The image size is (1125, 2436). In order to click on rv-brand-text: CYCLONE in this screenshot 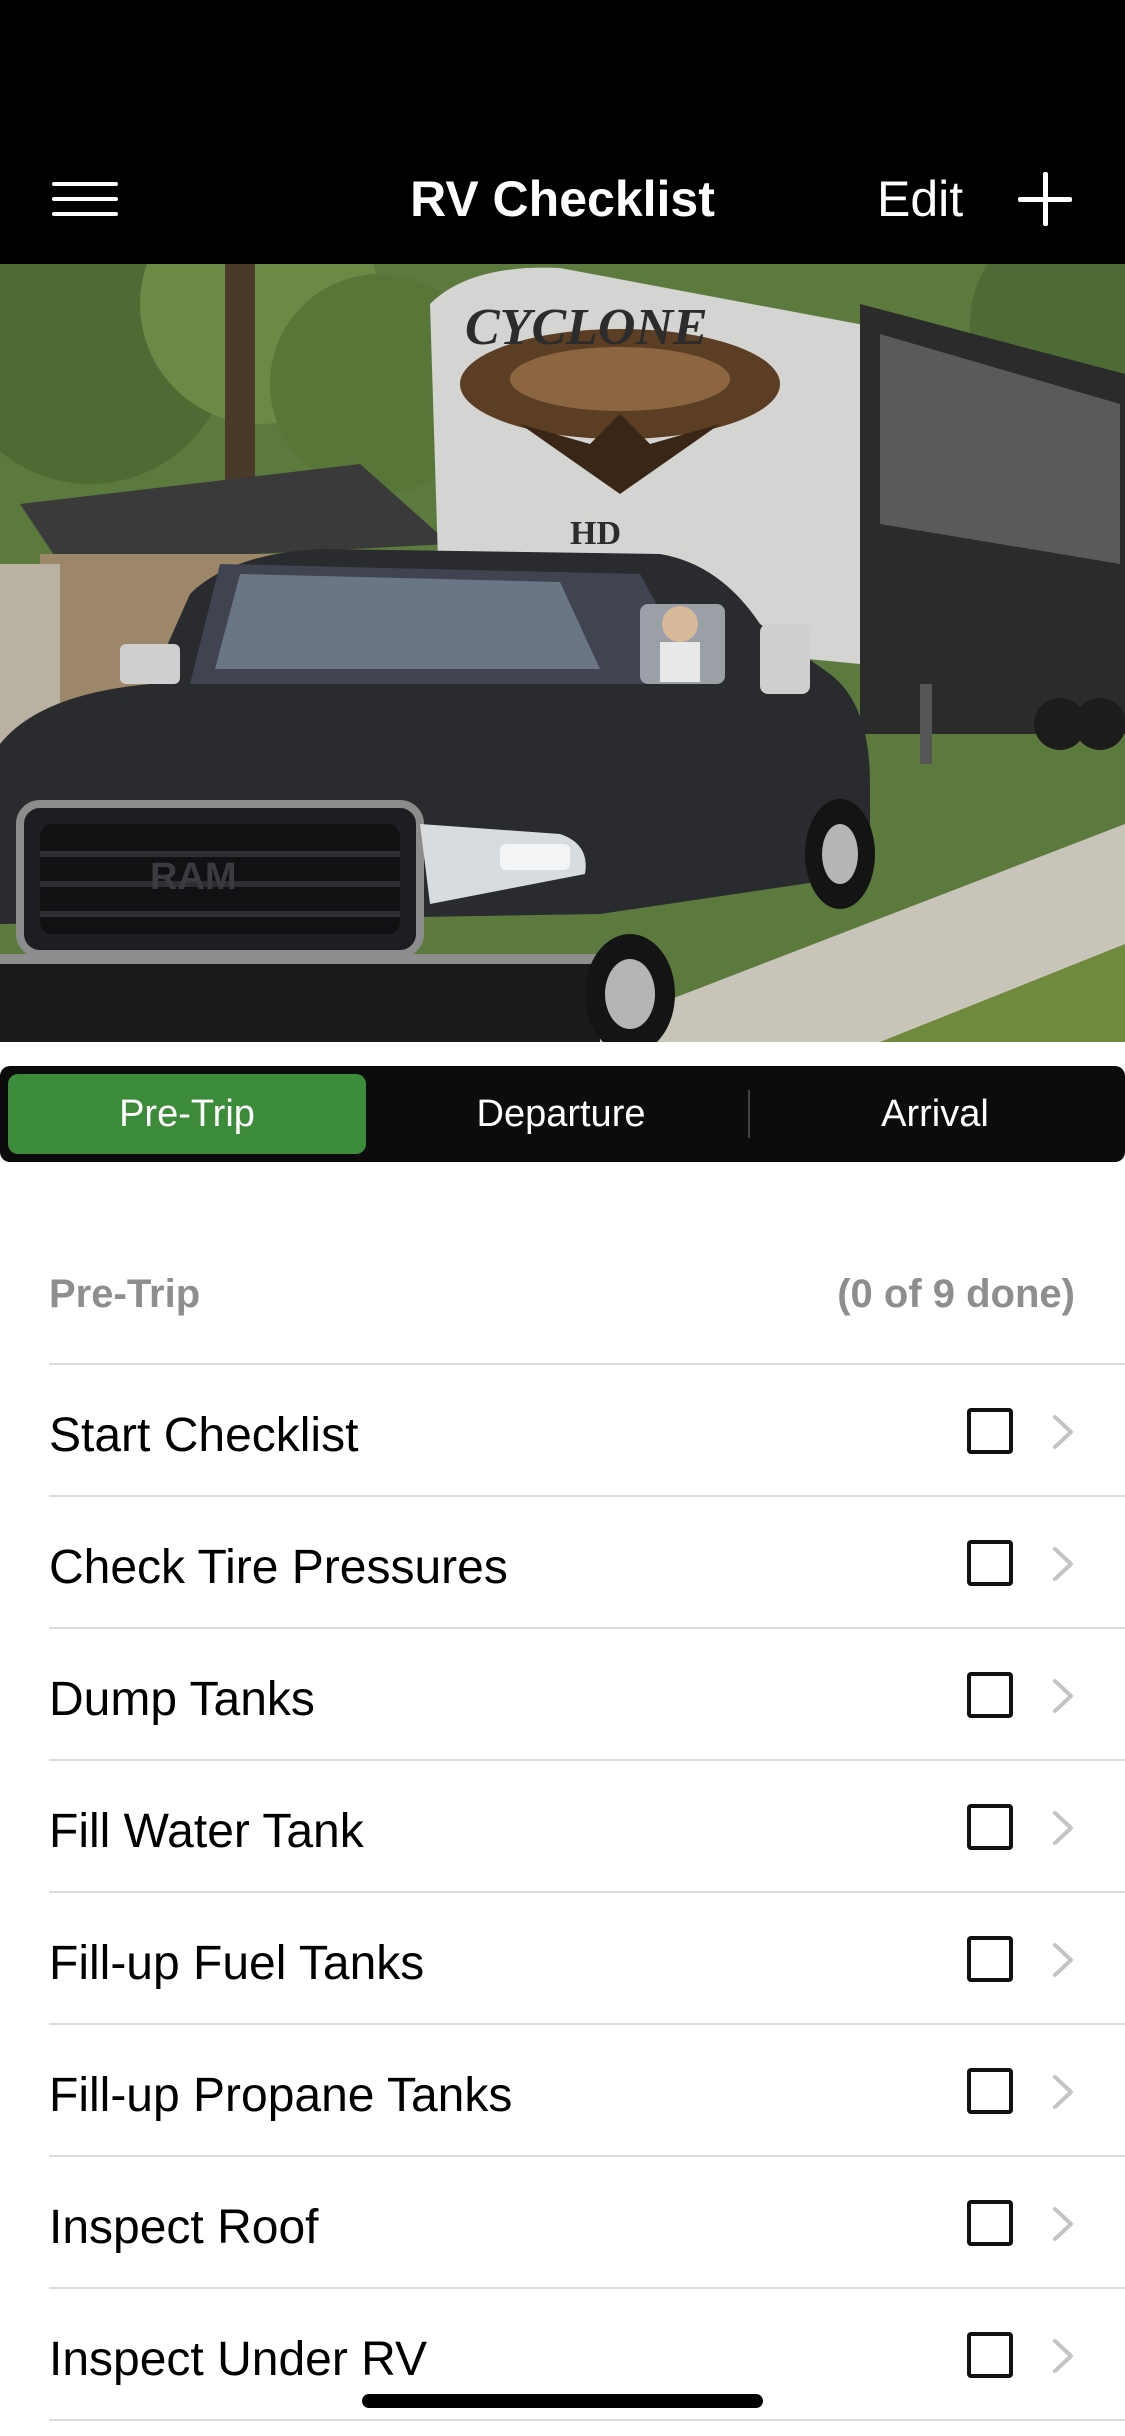, I will do `click(586, 327)`.